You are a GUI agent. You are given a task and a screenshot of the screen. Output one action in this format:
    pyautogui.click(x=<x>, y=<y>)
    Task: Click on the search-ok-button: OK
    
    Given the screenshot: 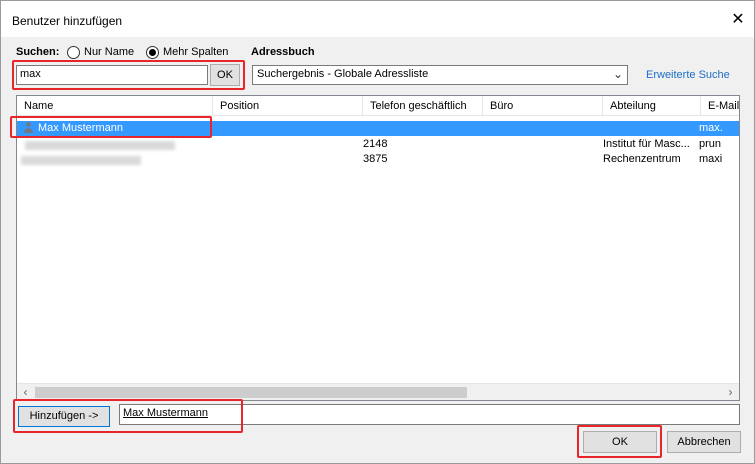 What is the action you would take?
    pyautogui.click(x=225, y=75)
    